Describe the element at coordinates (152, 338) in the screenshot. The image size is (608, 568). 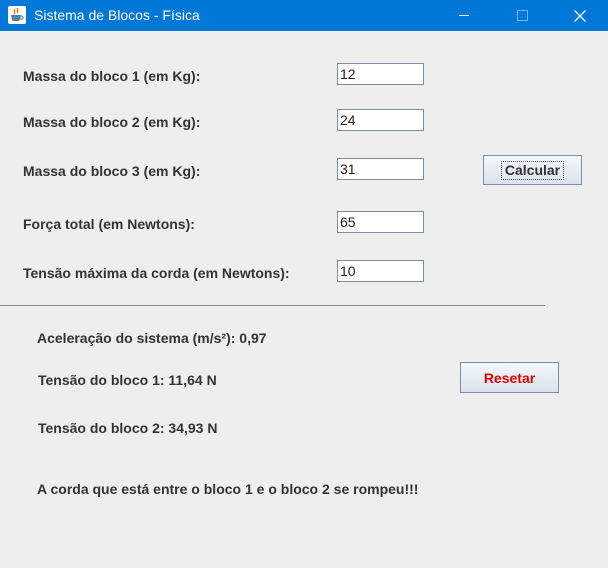
I see `acceleration-result: Aceleração do sistema (m/s²): 0,97` at that location.